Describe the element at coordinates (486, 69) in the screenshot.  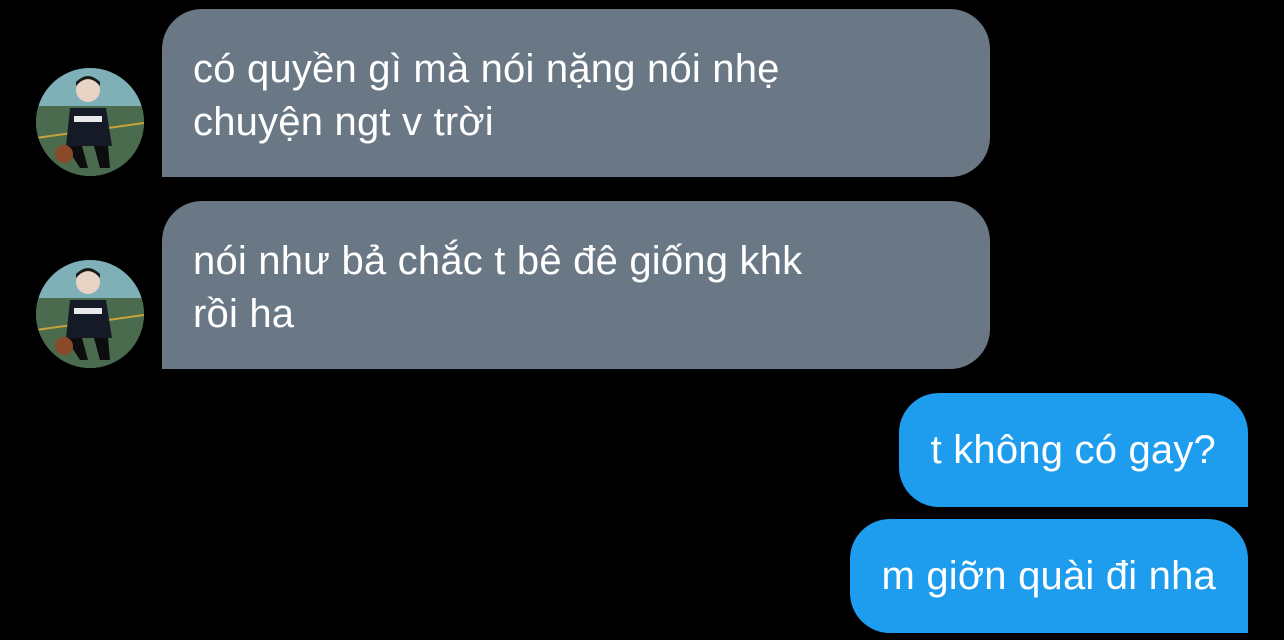
I see `message-text-line: có quyền gì mà nói nặng nói nhẹ` at that location.